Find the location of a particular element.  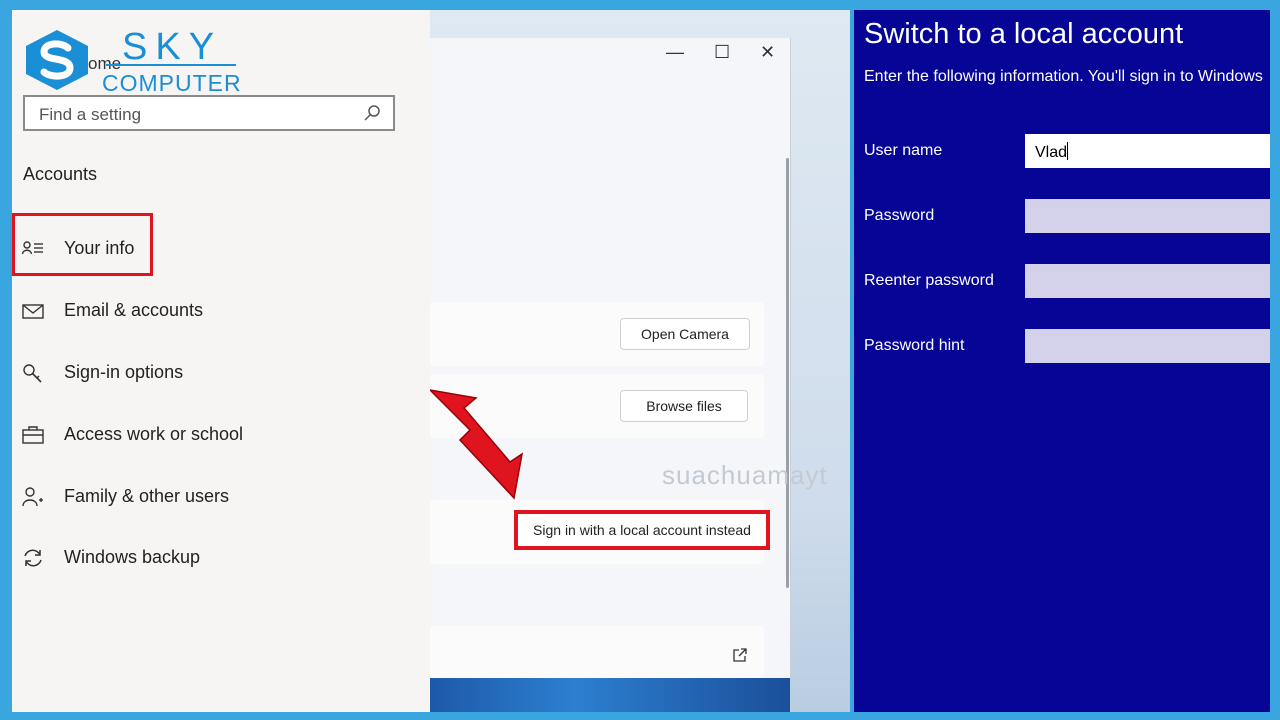

user-name-field: Vlad is located at coordinates (1147, 151).